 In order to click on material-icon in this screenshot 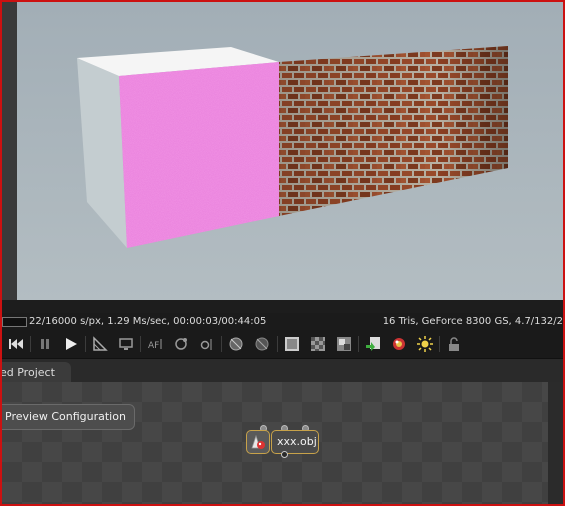, I will do `click(399, 344)`.